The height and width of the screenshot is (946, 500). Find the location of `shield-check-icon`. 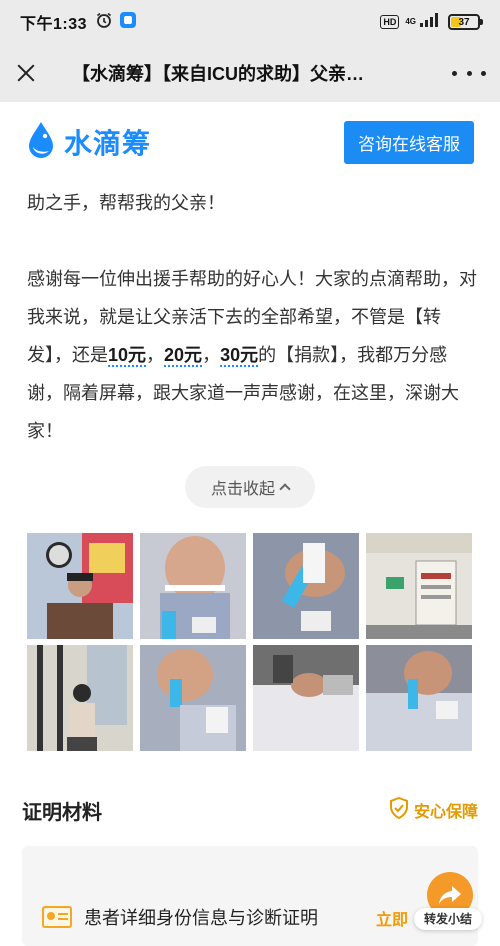

shield-check-icon is located at coordinates (399, 810).